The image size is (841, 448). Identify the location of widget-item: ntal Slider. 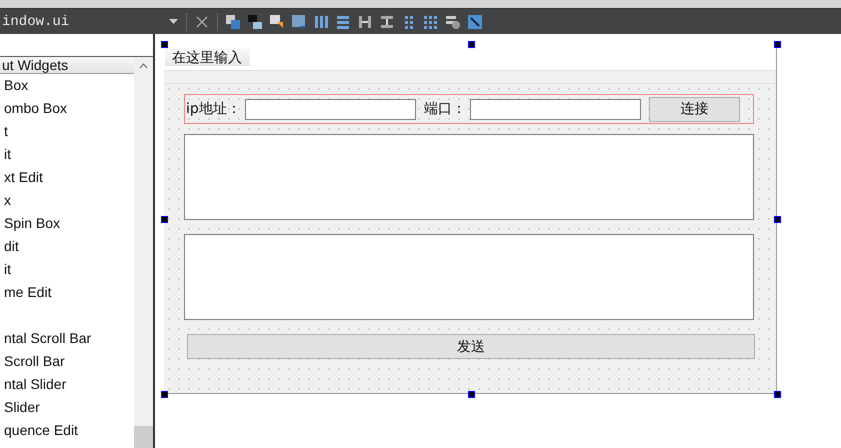
(67, 384).